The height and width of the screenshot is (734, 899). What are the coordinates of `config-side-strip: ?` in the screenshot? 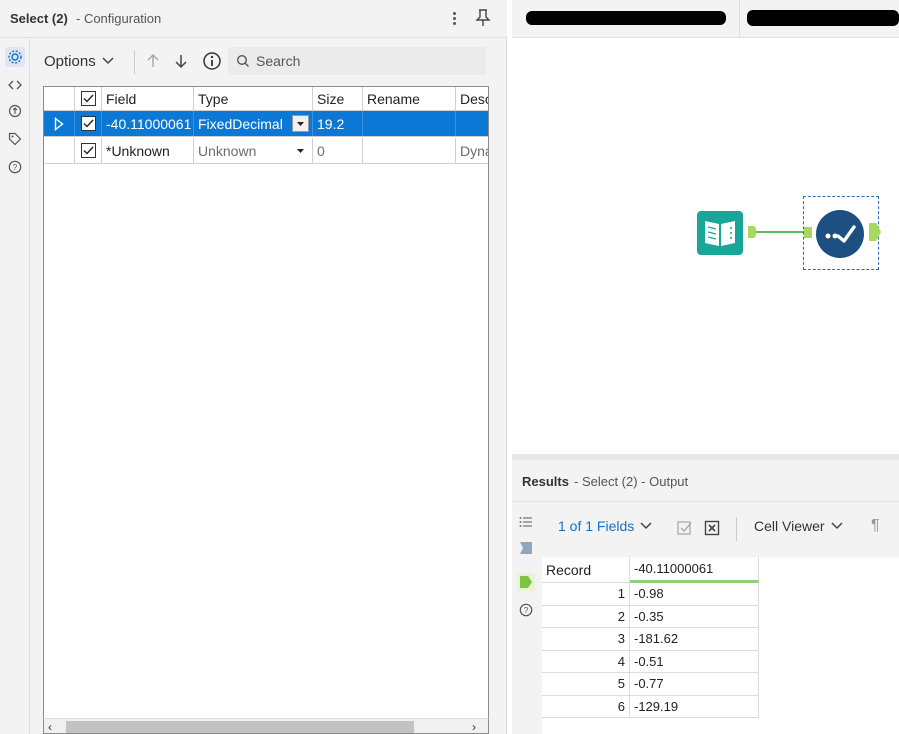 It's located at (15, 386).